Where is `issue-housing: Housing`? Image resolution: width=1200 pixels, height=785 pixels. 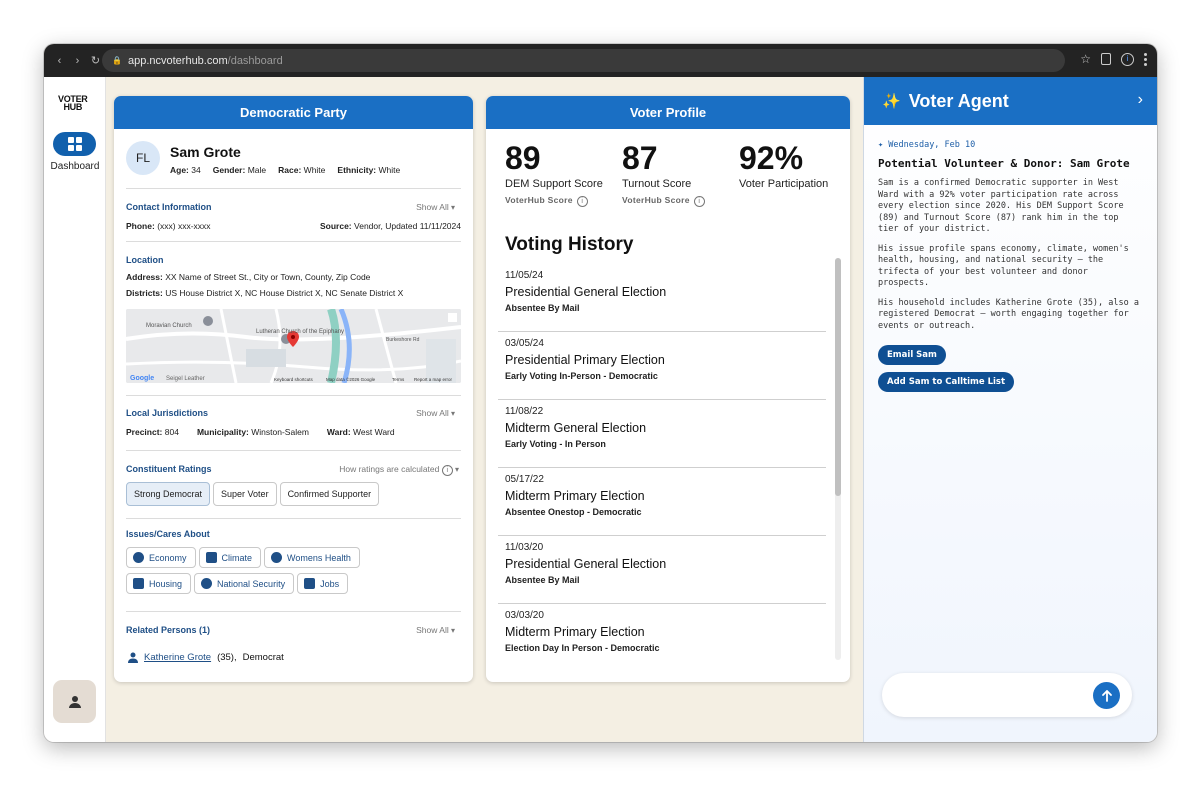 issue-housing: Housing is located at coordinates (159, 583).